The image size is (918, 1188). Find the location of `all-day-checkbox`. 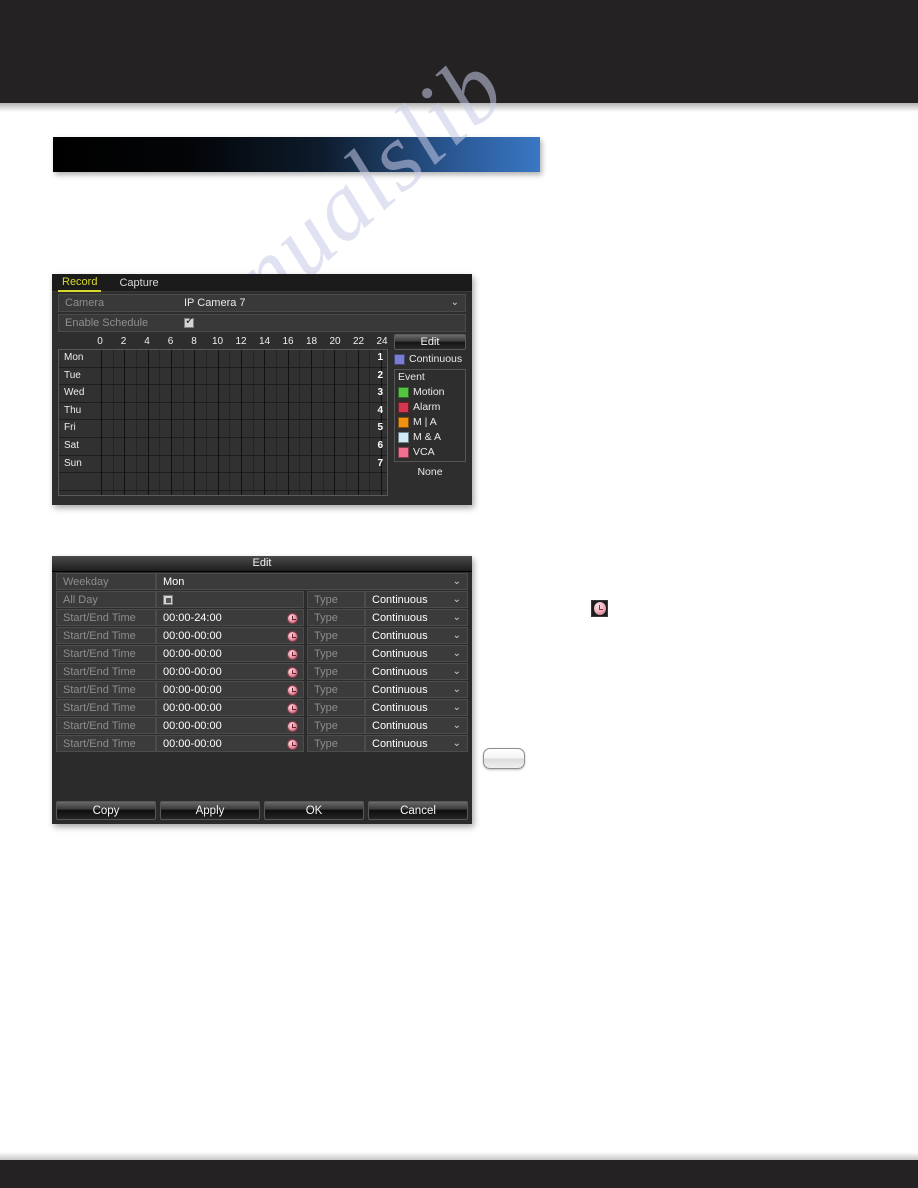

all-day-checkbox is located at coordinates (168, 599).